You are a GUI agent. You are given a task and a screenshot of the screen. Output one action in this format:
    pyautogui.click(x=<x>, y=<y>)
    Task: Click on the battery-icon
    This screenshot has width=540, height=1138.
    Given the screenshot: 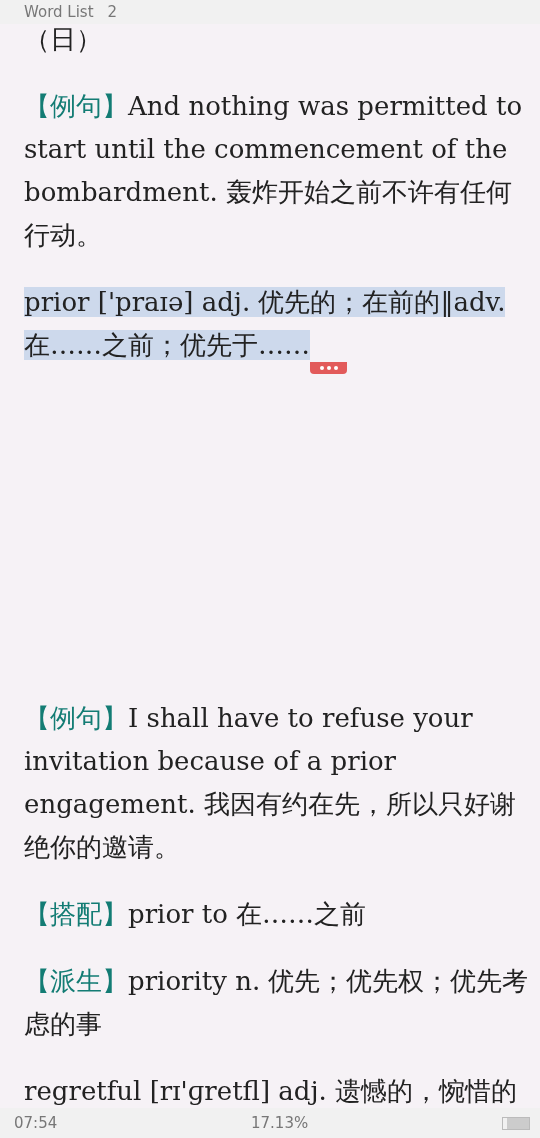 What is the action you would take?
    pyautogui.click(x=516, y=1123)
    